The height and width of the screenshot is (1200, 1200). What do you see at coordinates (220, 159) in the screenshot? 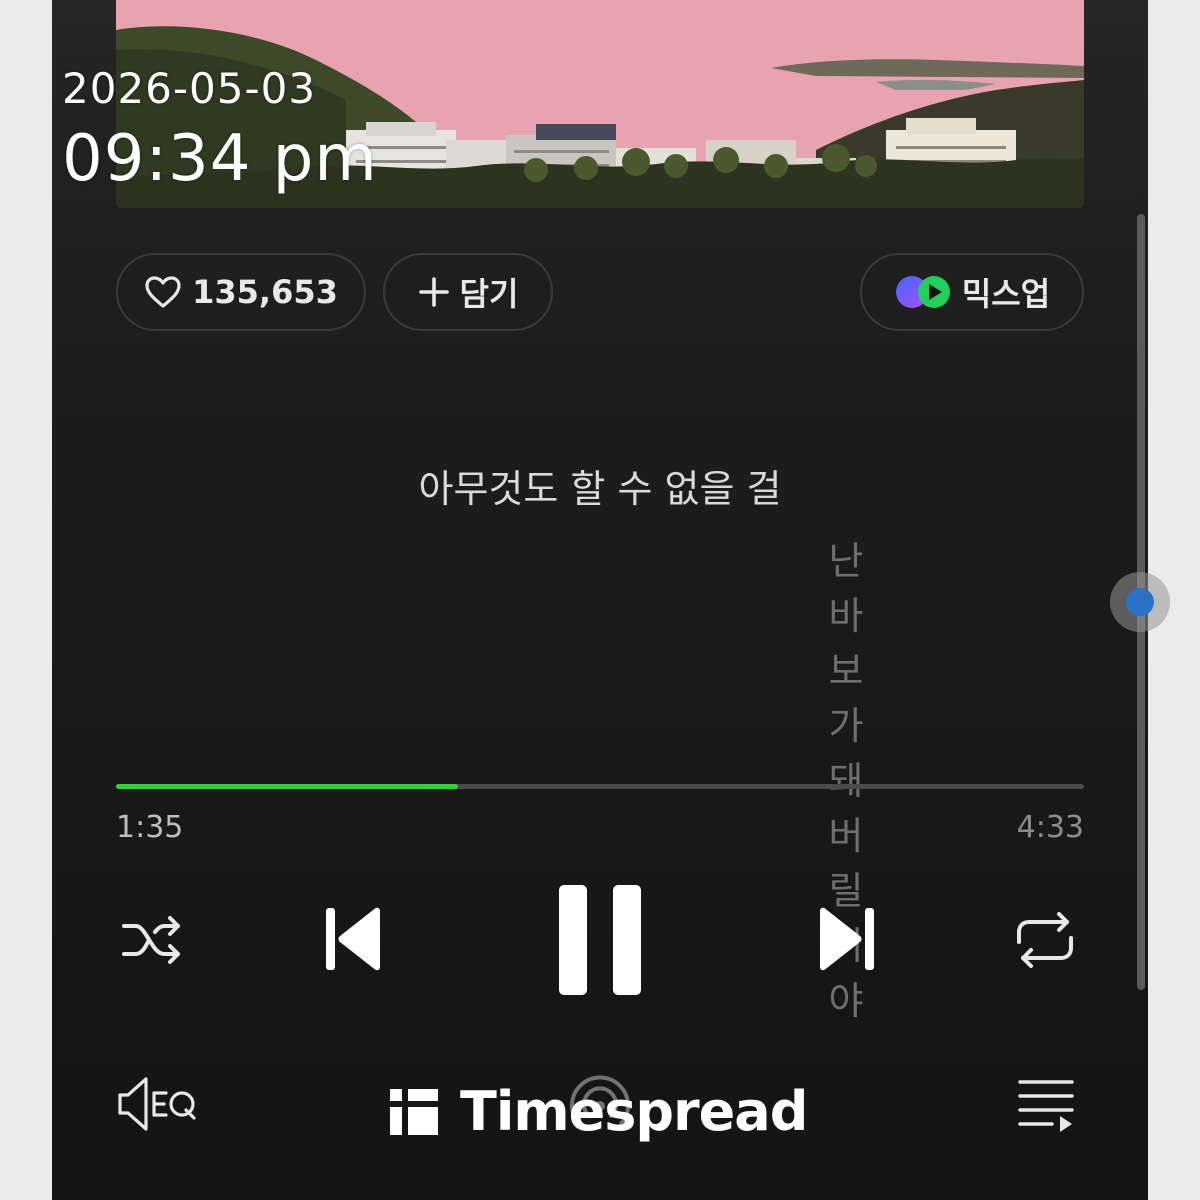
I see `timestamp-time: 09:34 pm` at bounding box center [220, 159].